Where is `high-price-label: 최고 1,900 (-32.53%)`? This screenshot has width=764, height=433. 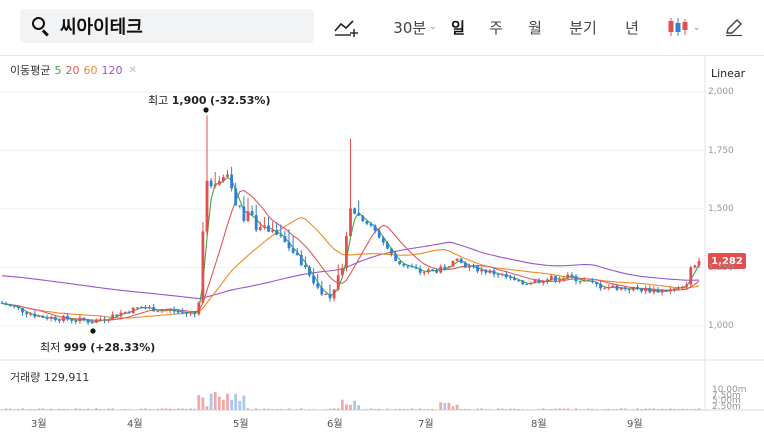
high-price-label: 최고 1,900 (-32.53%) is located at coordinates (209, 100).